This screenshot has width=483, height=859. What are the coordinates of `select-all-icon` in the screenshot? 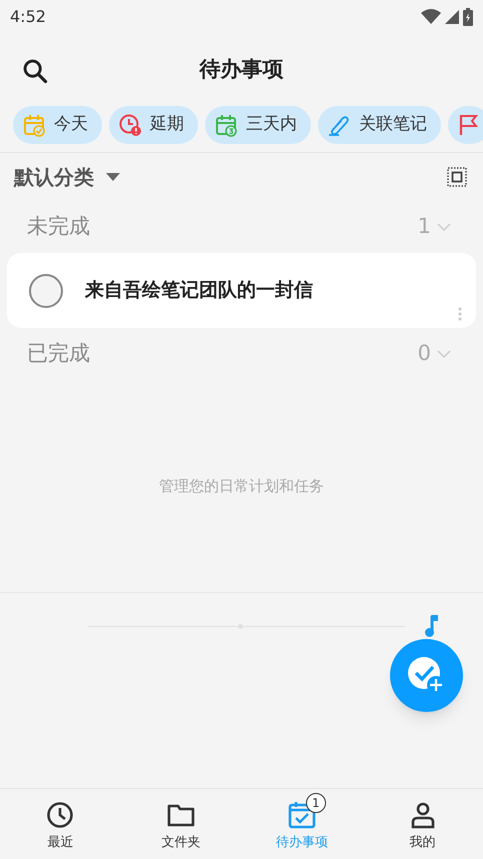 It's located at (457, 177).